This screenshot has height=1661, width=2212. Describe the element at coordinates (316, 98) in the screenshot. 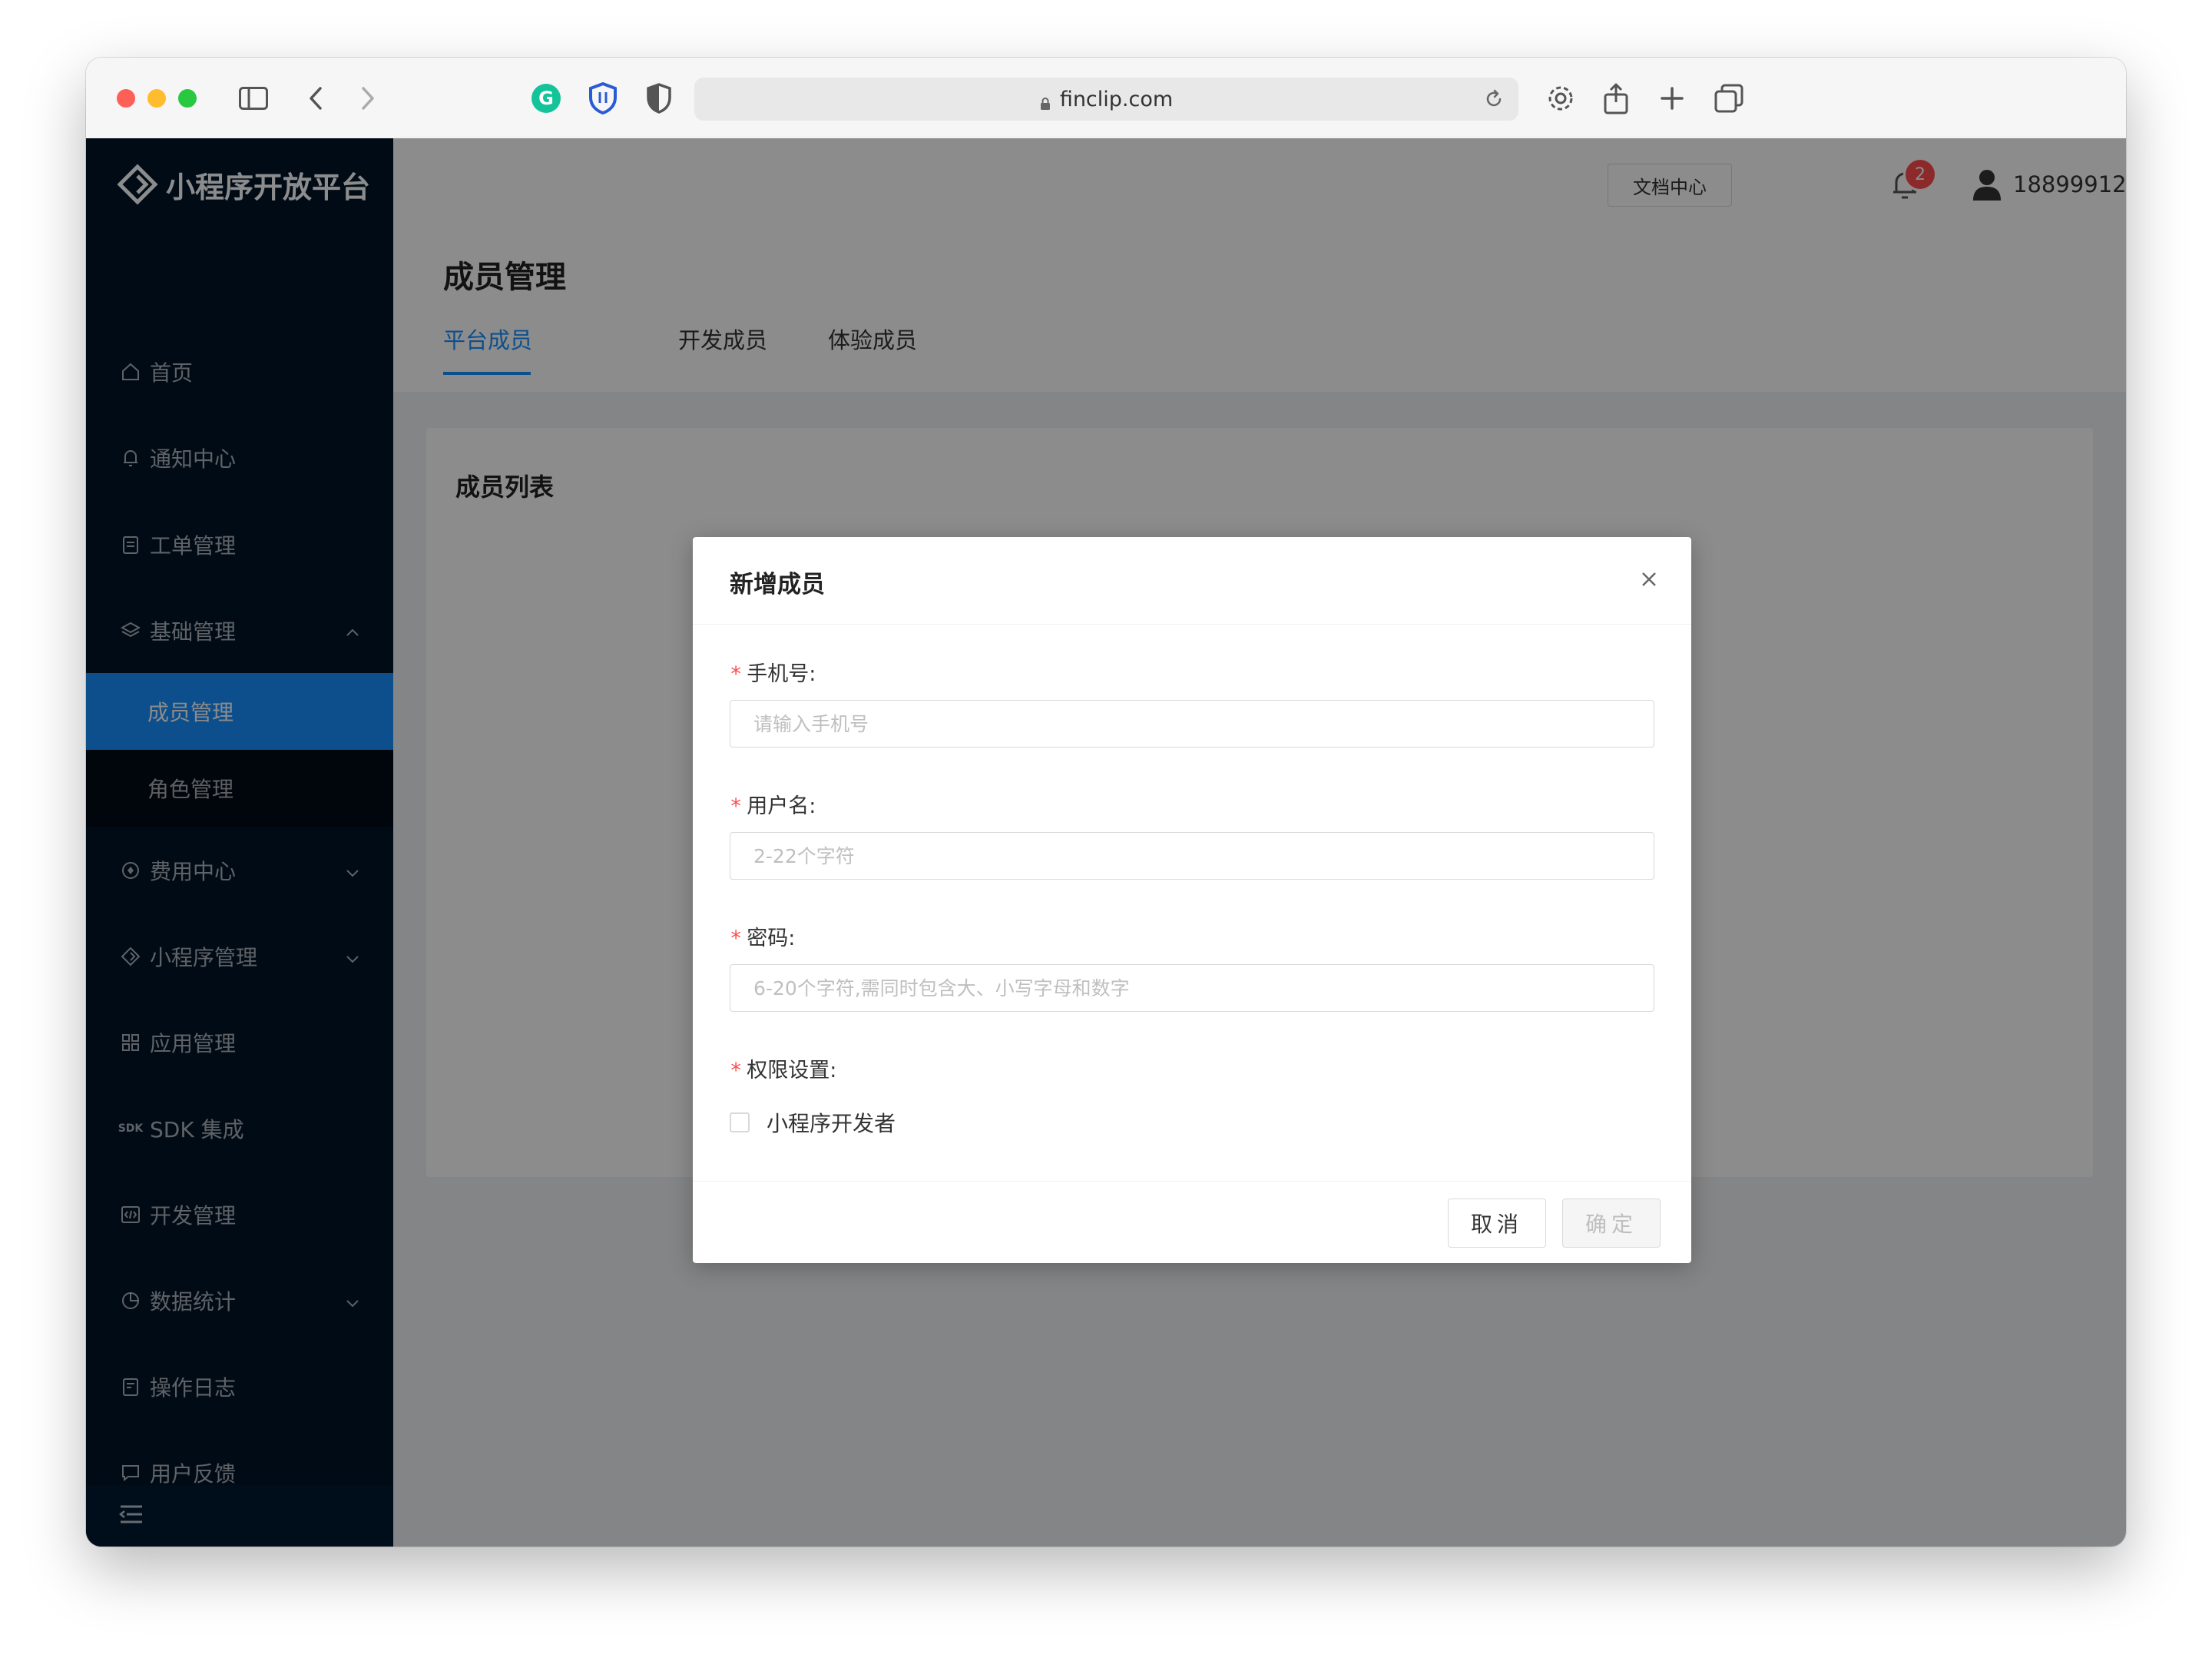

I see `back-icon` at that location.